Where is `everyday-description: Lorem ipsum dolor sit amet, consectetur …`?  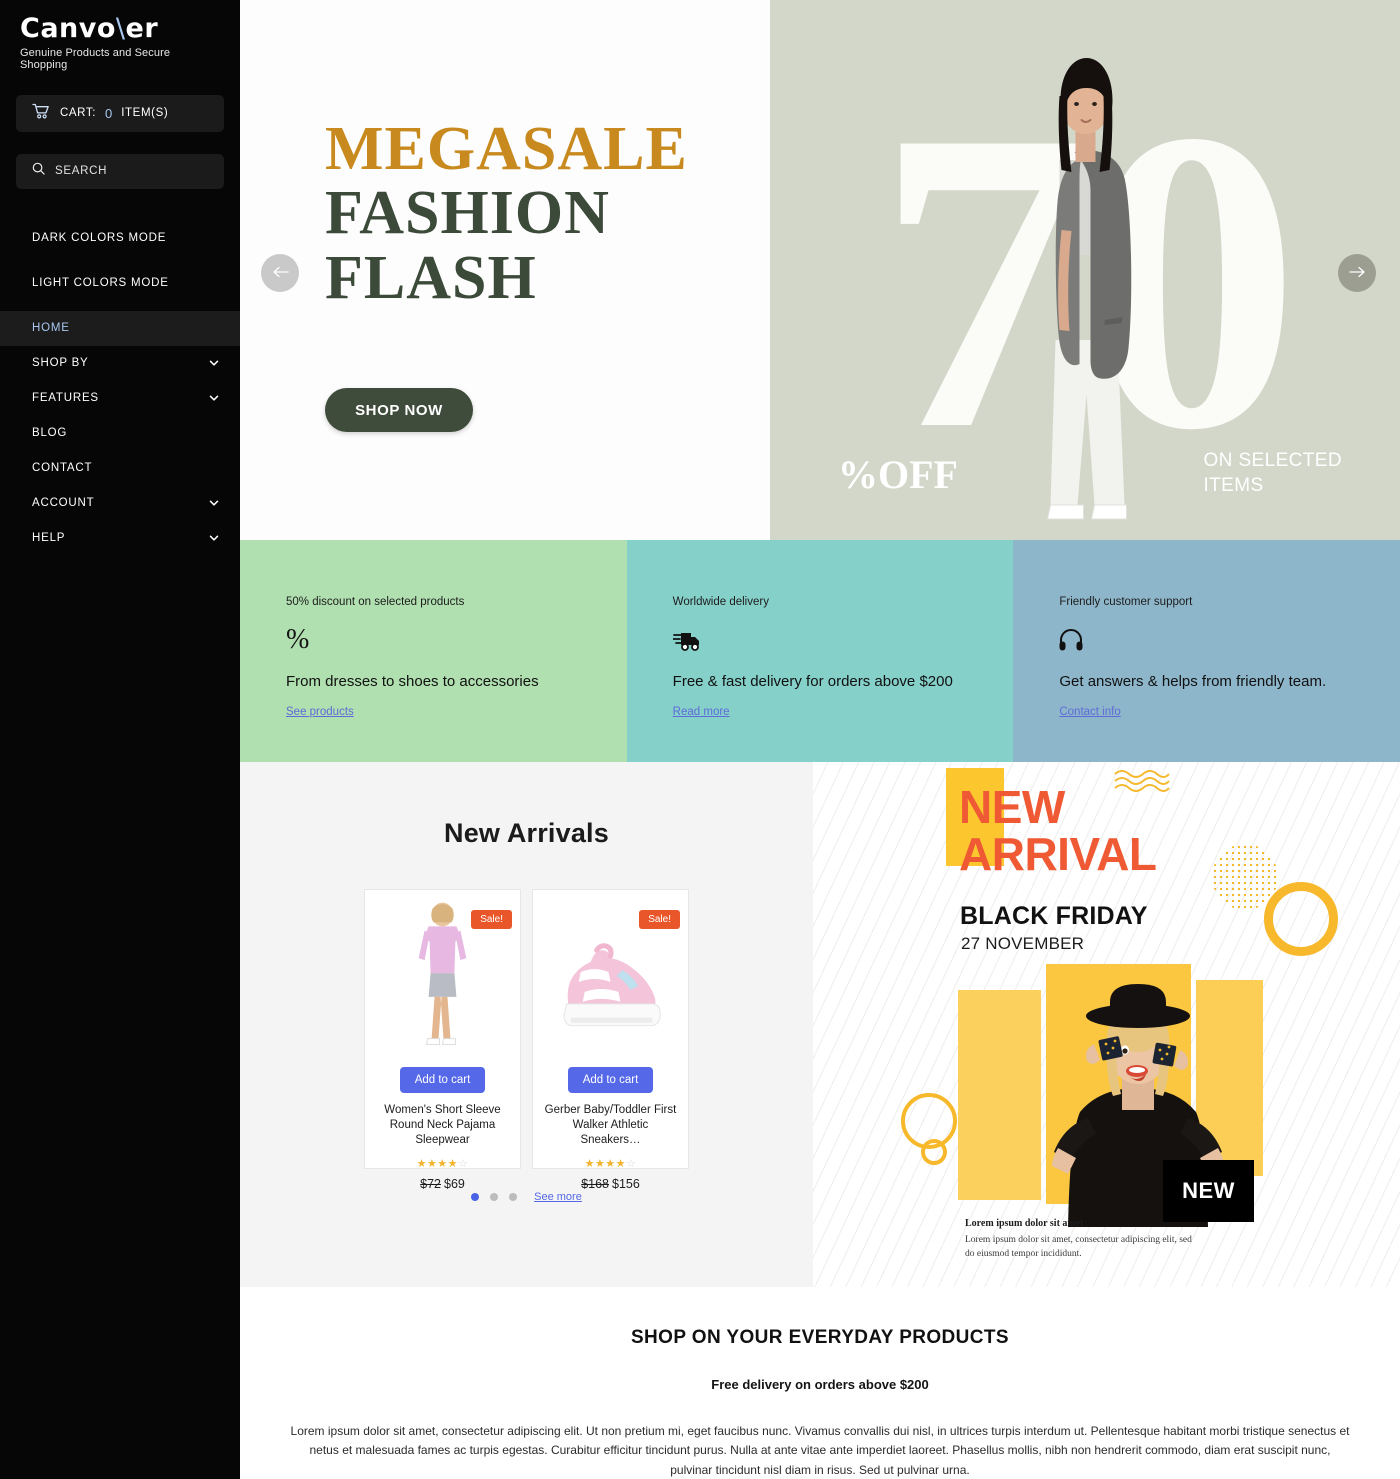
everyday-description: Lorem ipsum dolor sit amet, consectetur … is located at coordinates (820, 1450).